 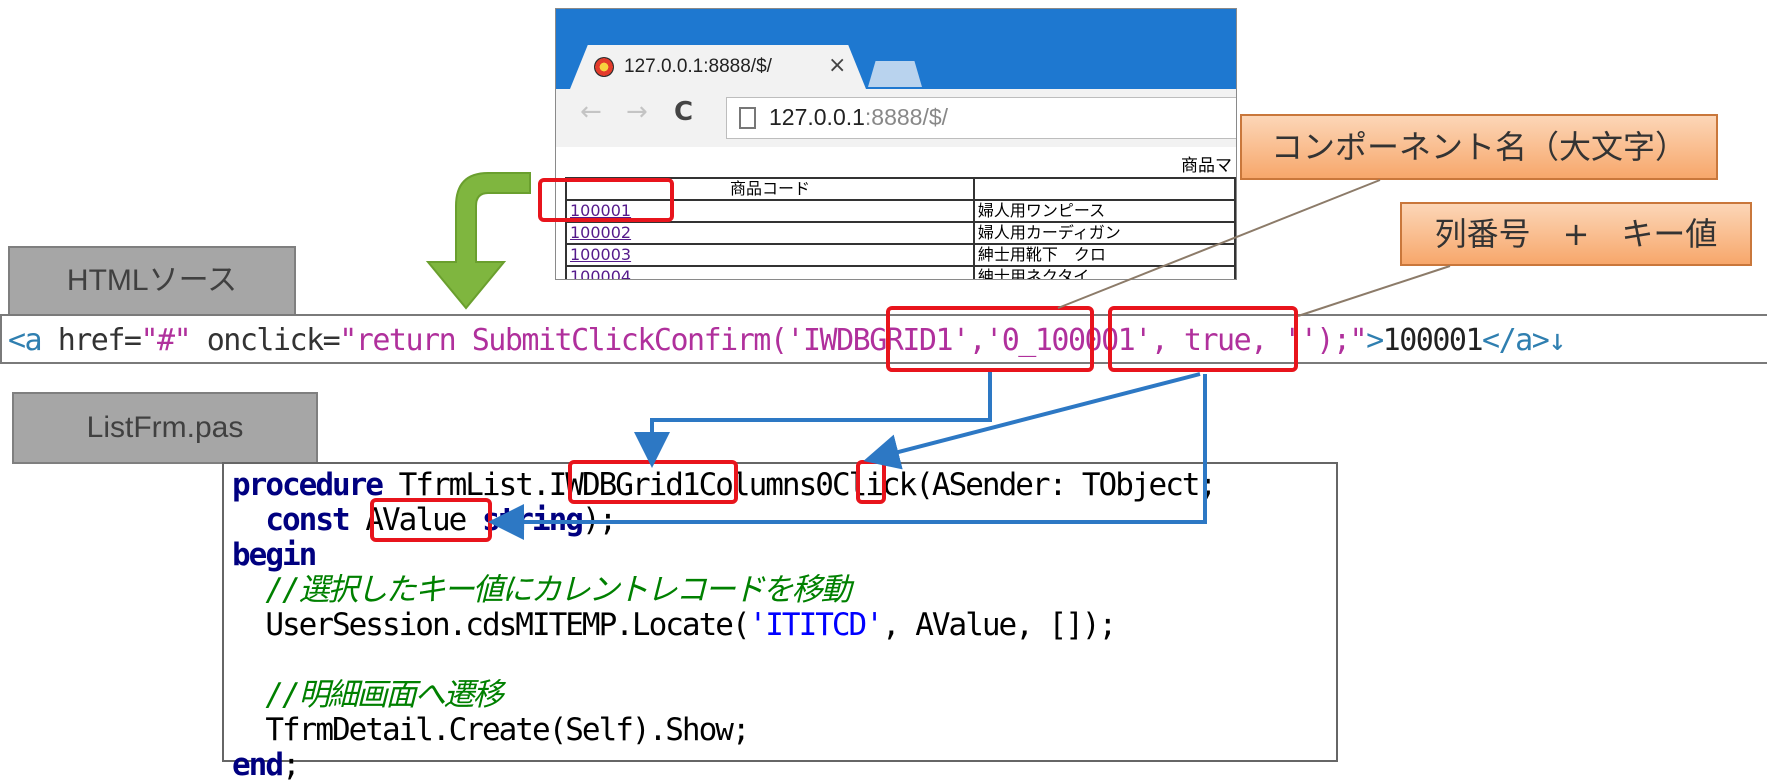 What do you see at coordinates (1374, 291) in the screenshot?
I see `key-connector-line` at bounding box center [1374, 291].